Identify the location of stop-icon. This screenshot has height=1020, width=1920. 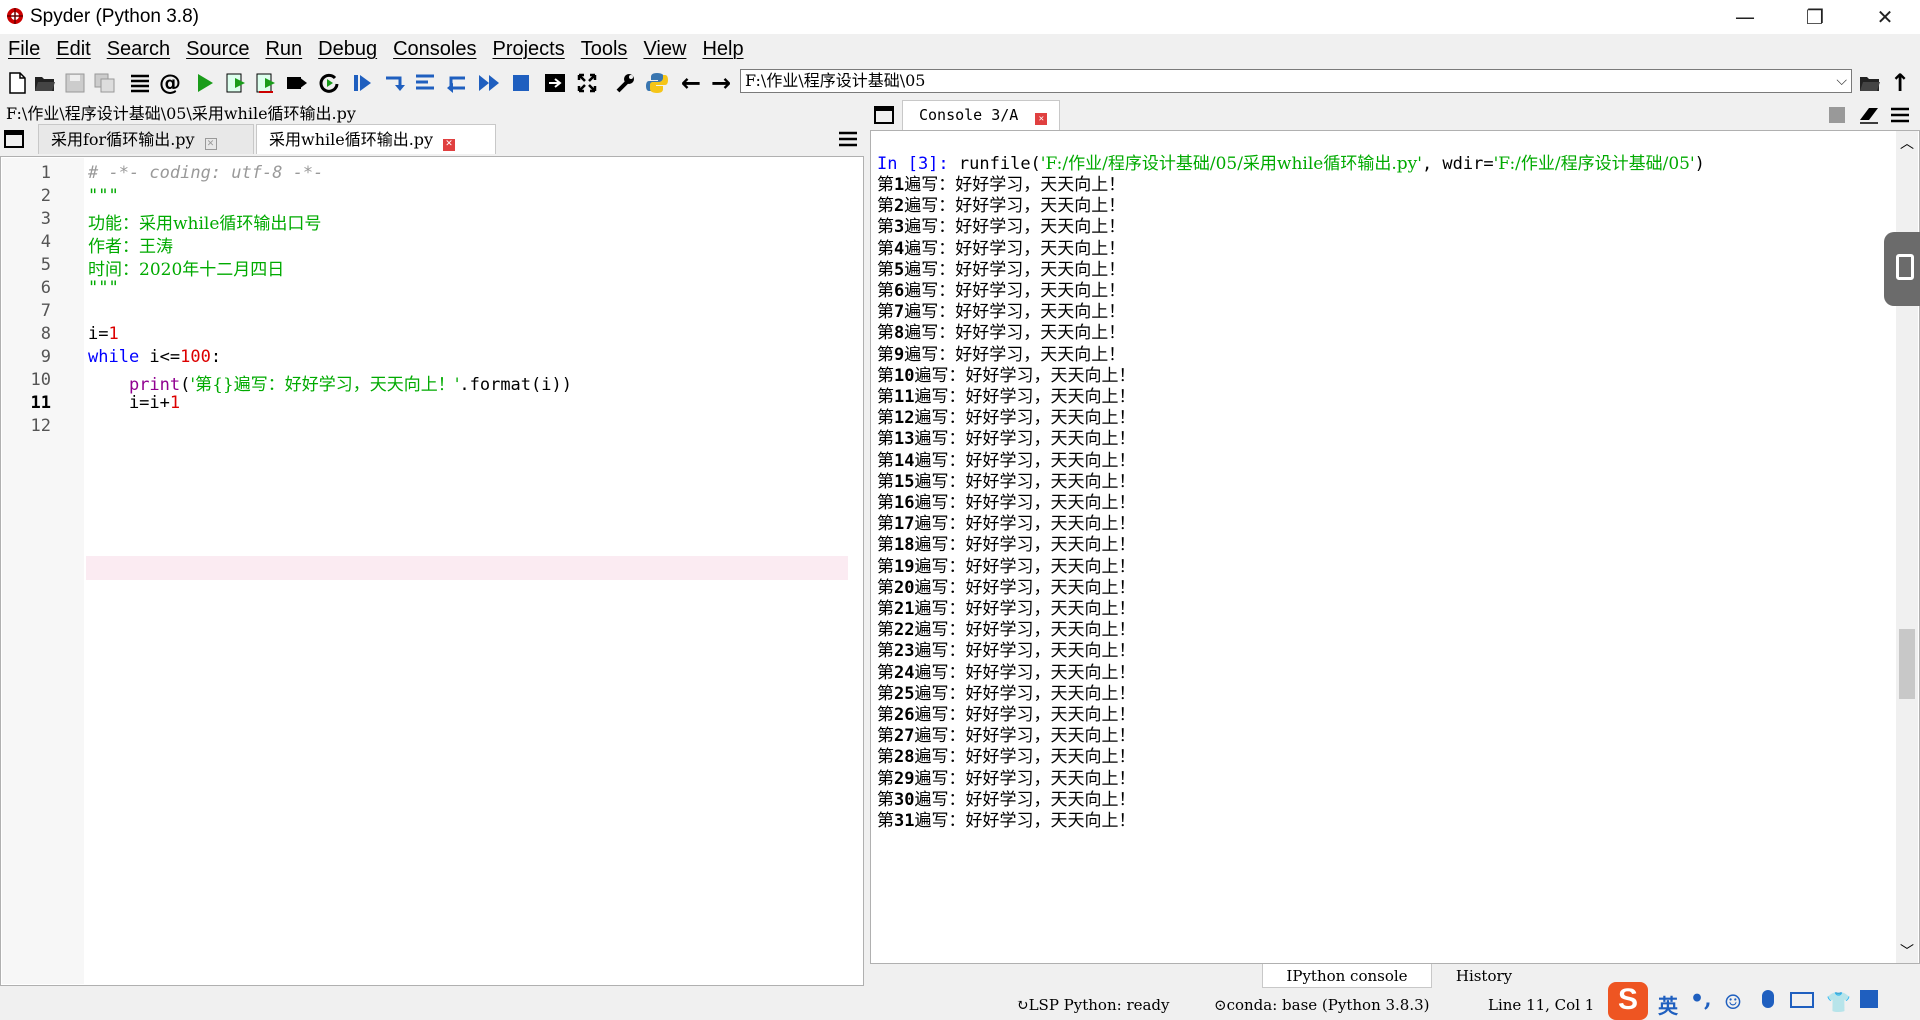
(521, 83).